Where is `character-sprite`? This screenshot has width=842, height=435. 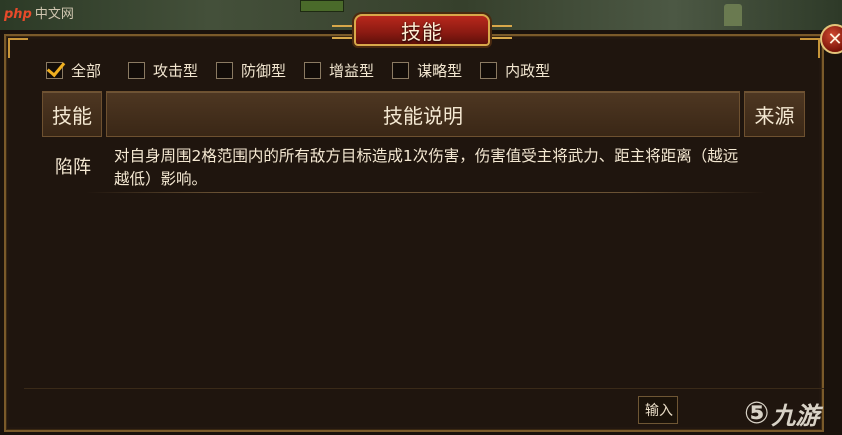 character-sprite is located at coordinates (733, 15).